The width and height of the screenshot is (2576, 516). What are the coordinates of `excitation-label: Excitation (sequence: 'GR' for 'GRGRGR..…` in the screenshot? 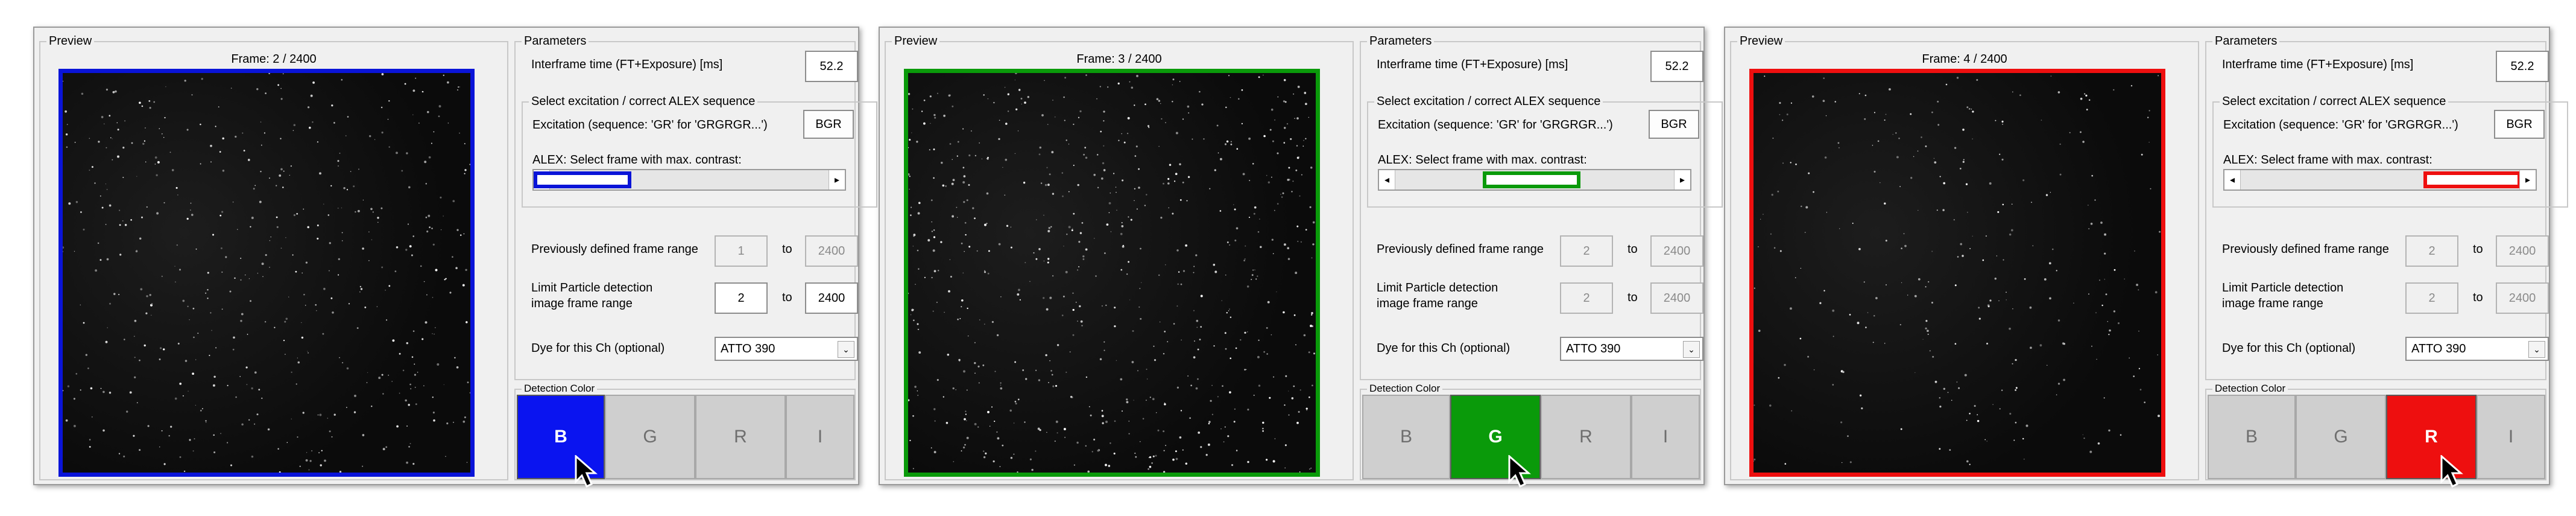 It's located at (650, 125).